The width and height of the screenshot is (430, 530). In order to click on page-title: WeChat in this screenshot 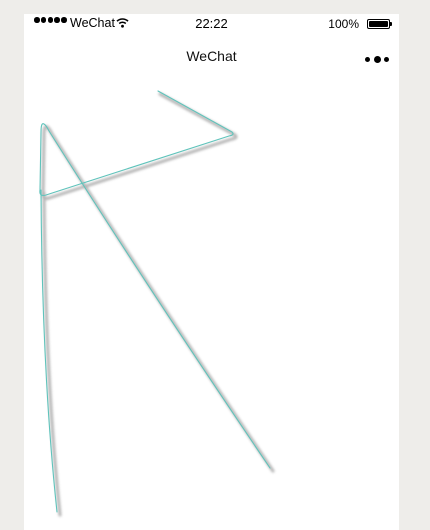, I will do `click(211, 56)`.